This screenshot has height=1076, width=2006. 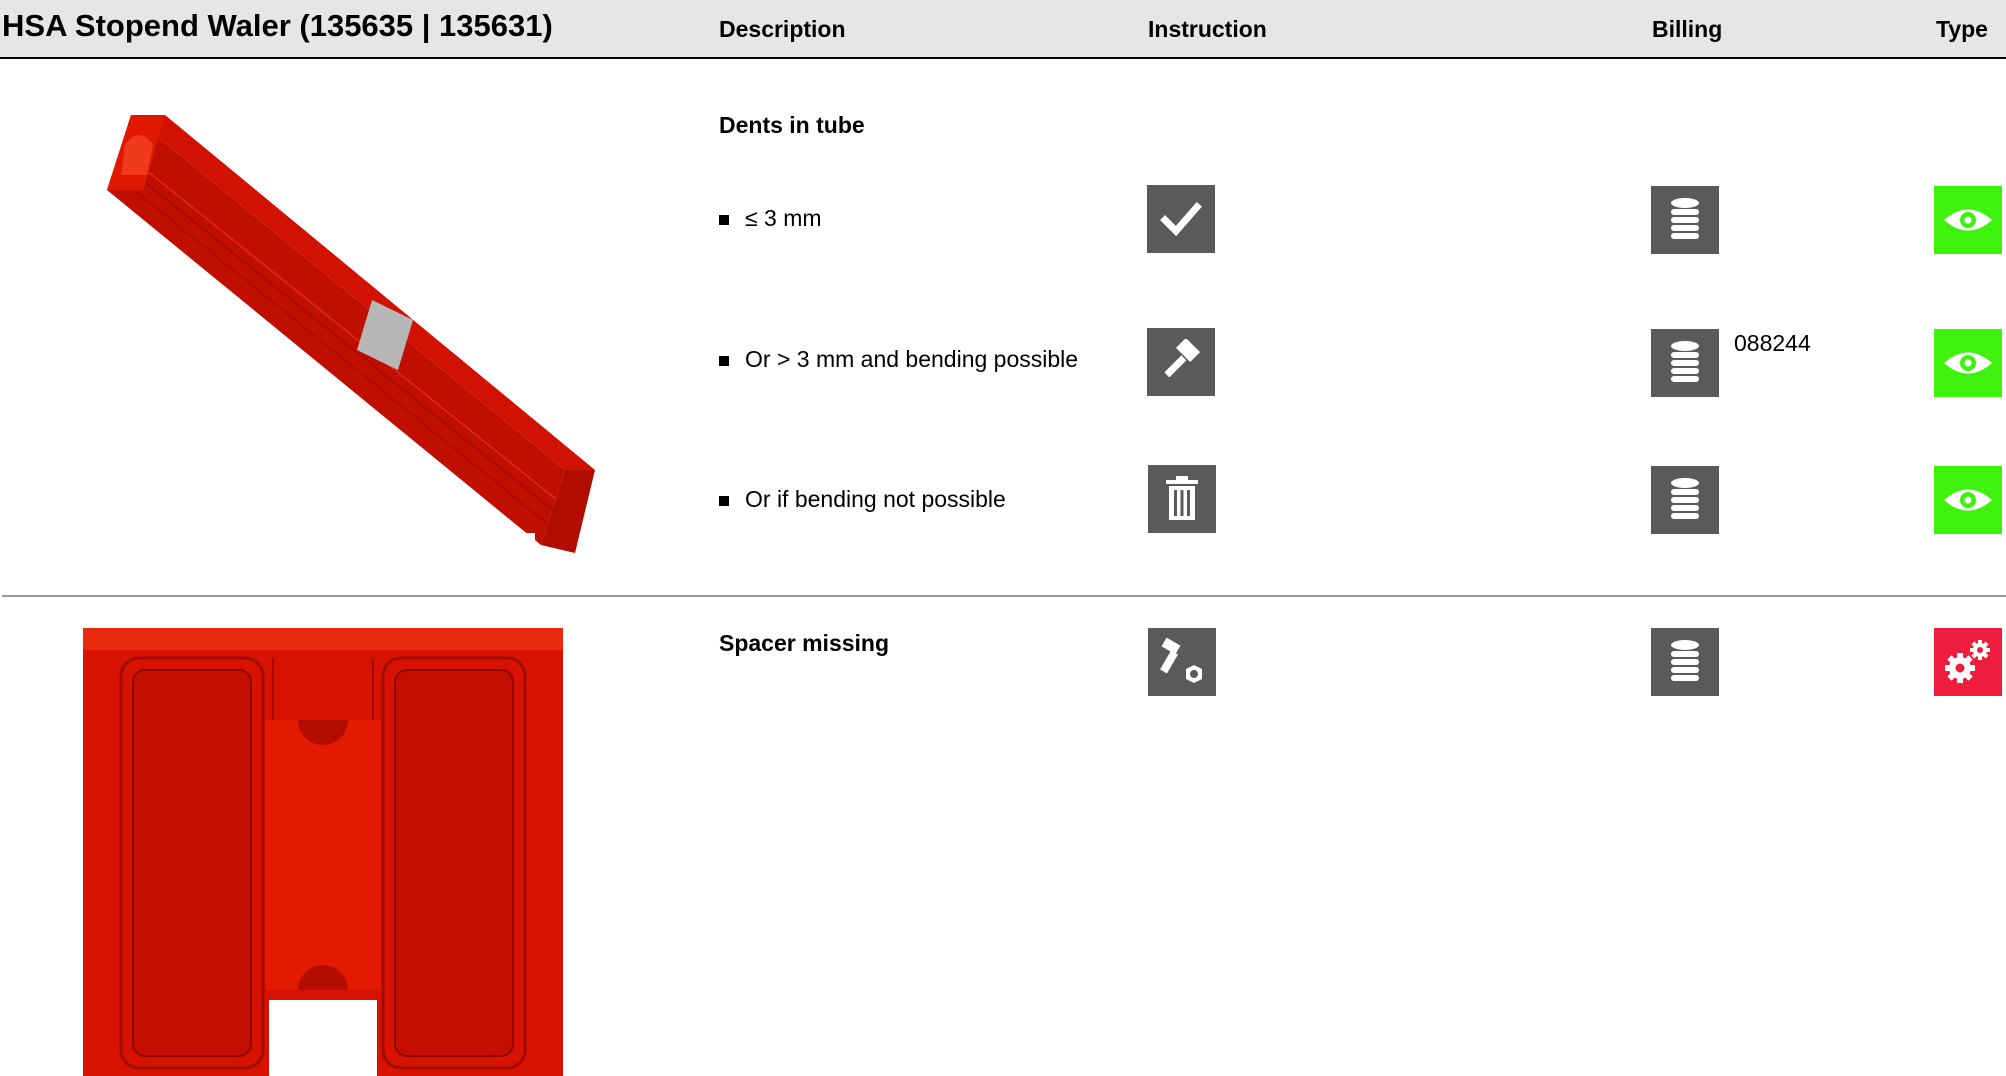 I want to click on trash-icon, so click(x=1182, y=499).